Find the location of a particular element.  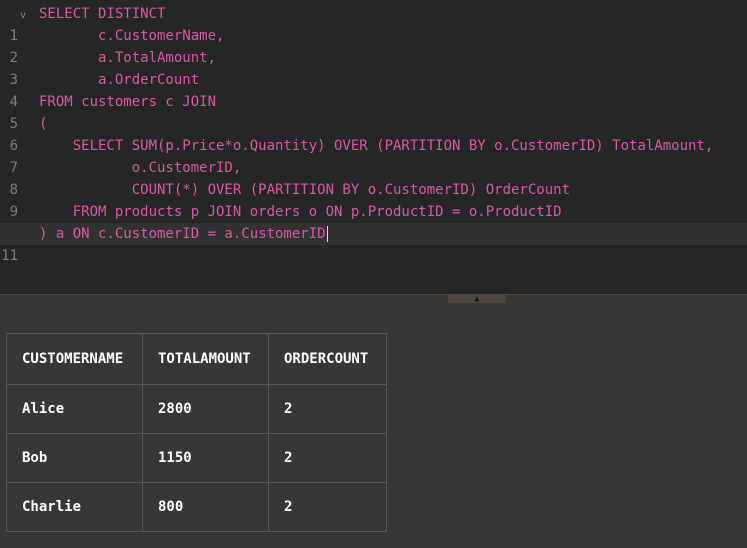

cell-customername: Alice is located at coordinates (74, 409).